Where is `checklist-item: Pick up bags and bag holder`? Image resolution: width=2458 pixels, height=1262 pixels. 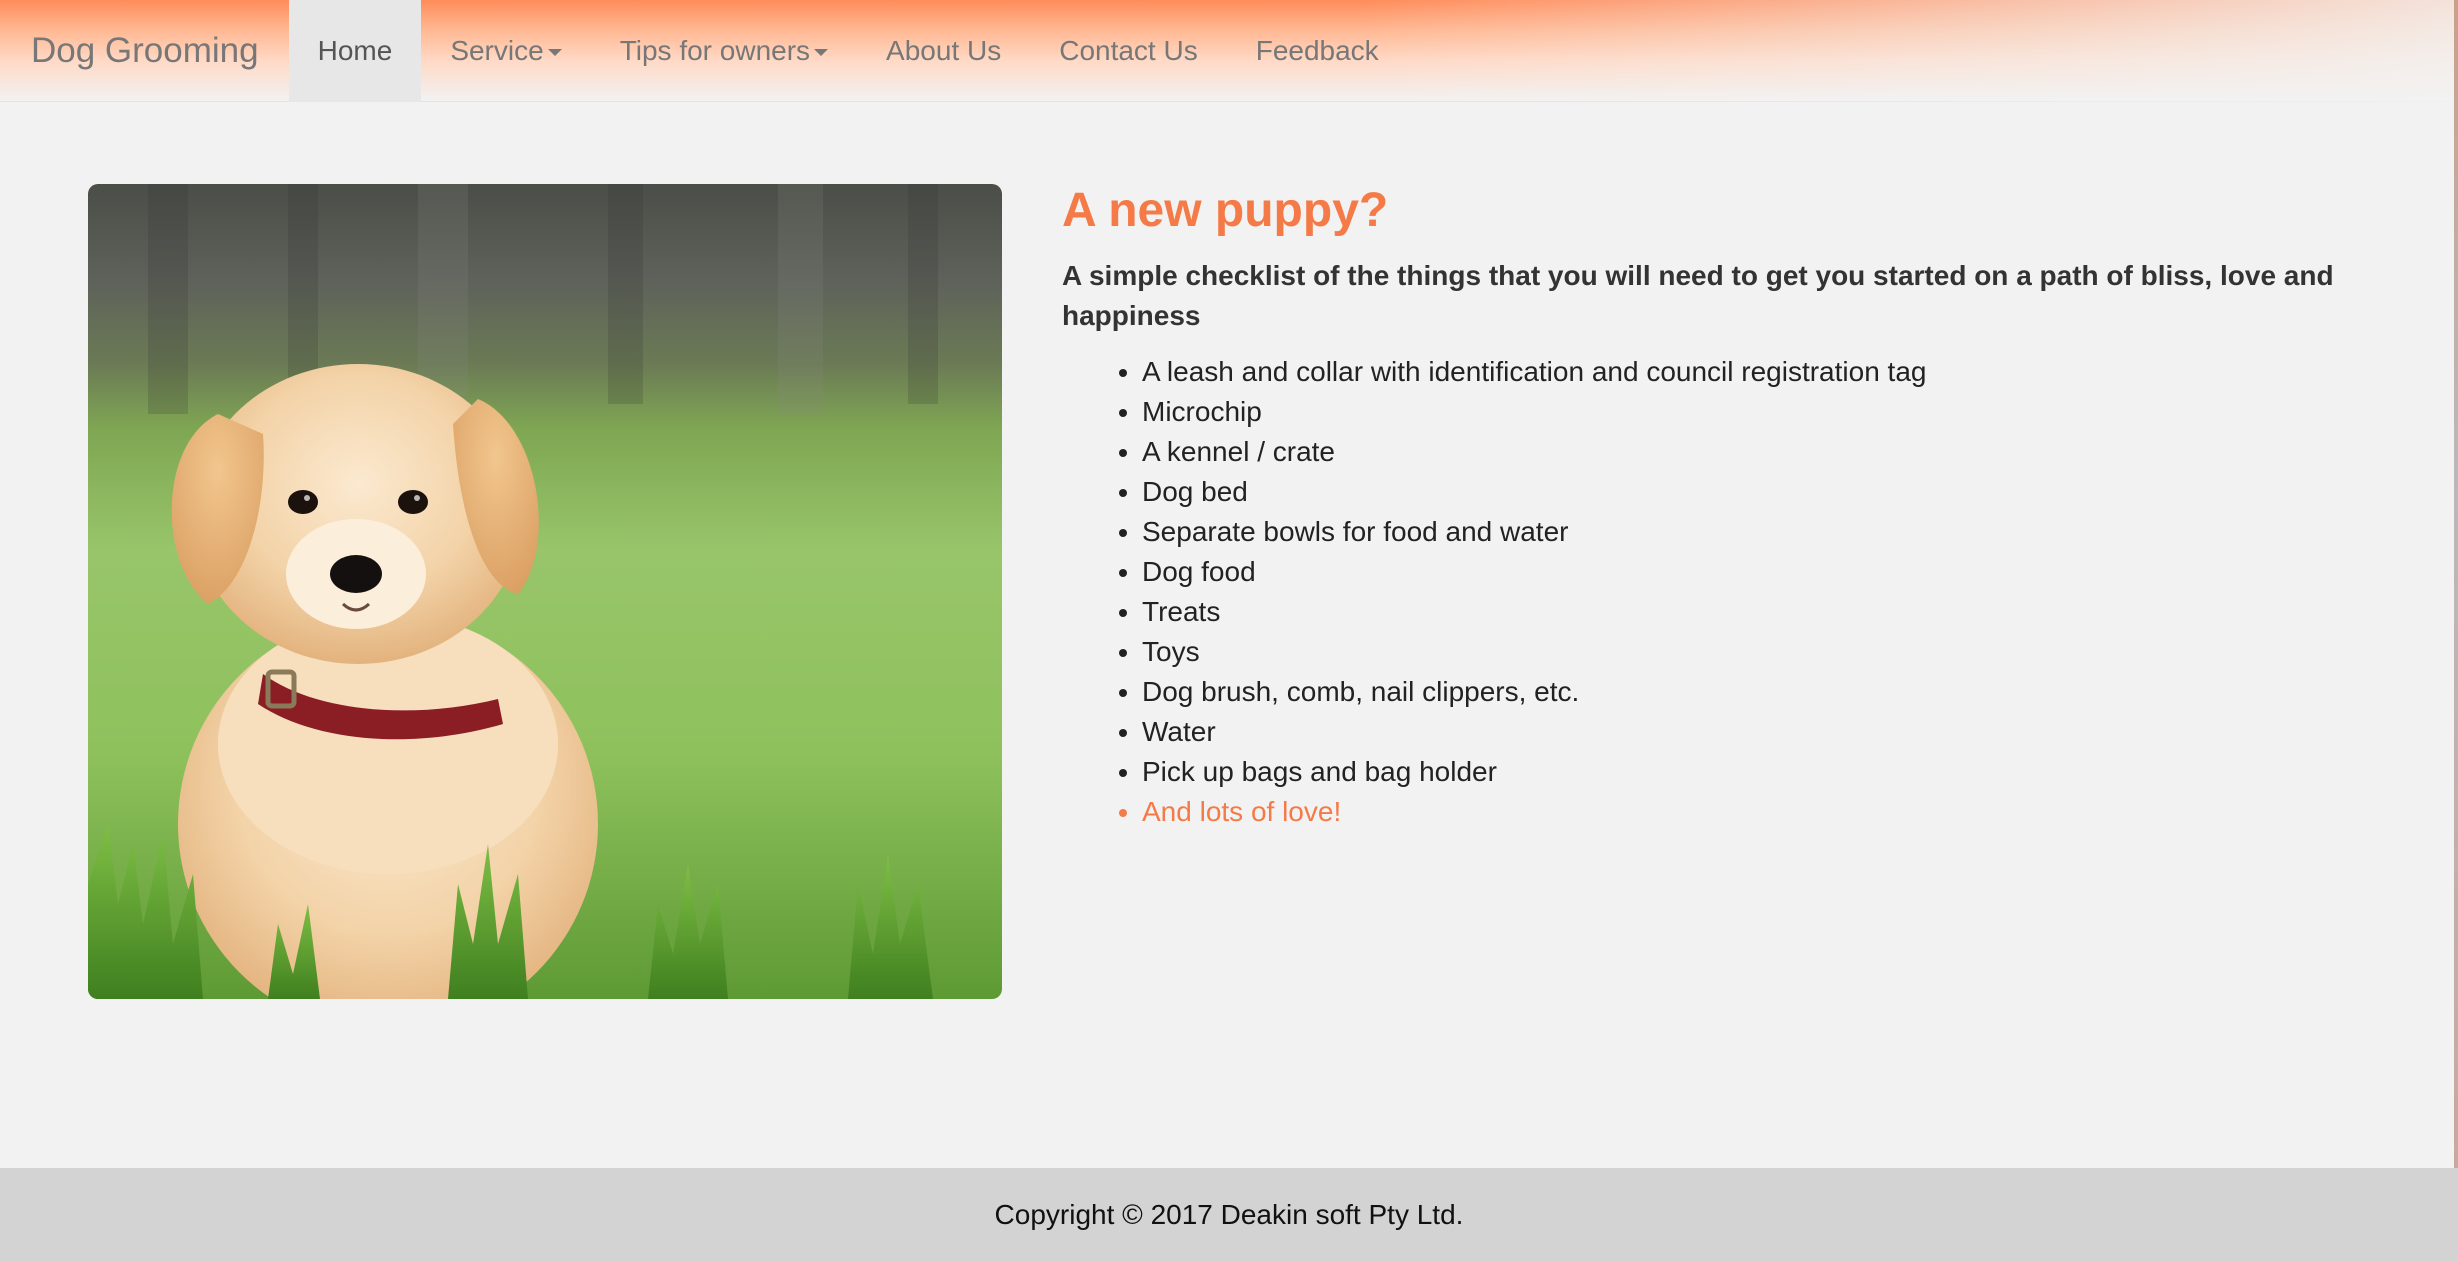 checklist-item: Pick up bags and bag holder is located at coordinates (1772, 772).